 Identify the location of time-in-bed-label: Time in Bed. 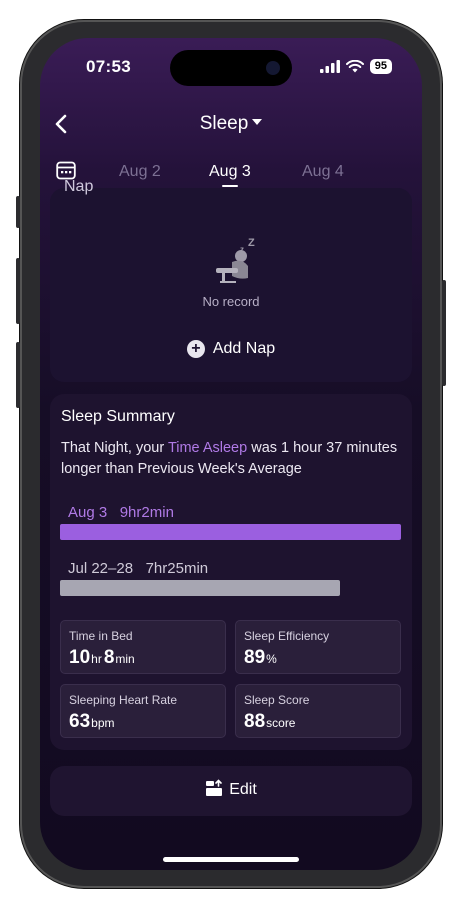
(101, 636).